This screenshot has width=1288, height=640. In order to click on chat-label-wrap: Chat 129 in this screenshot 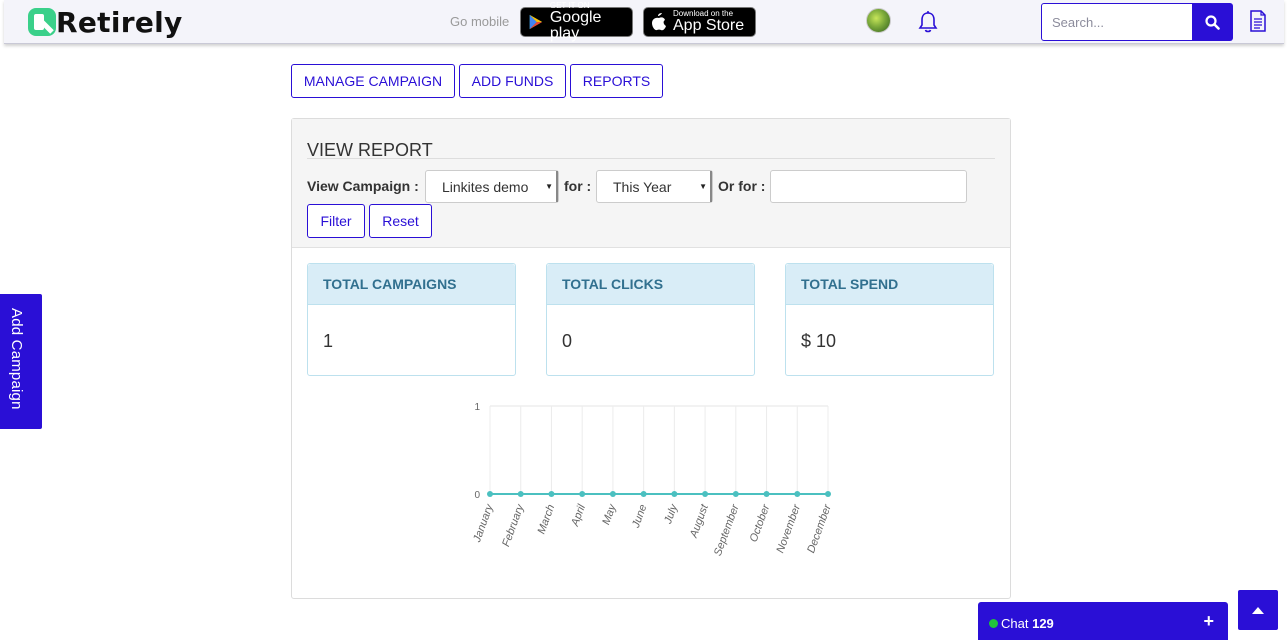, I will do `click(1027, 623)`.